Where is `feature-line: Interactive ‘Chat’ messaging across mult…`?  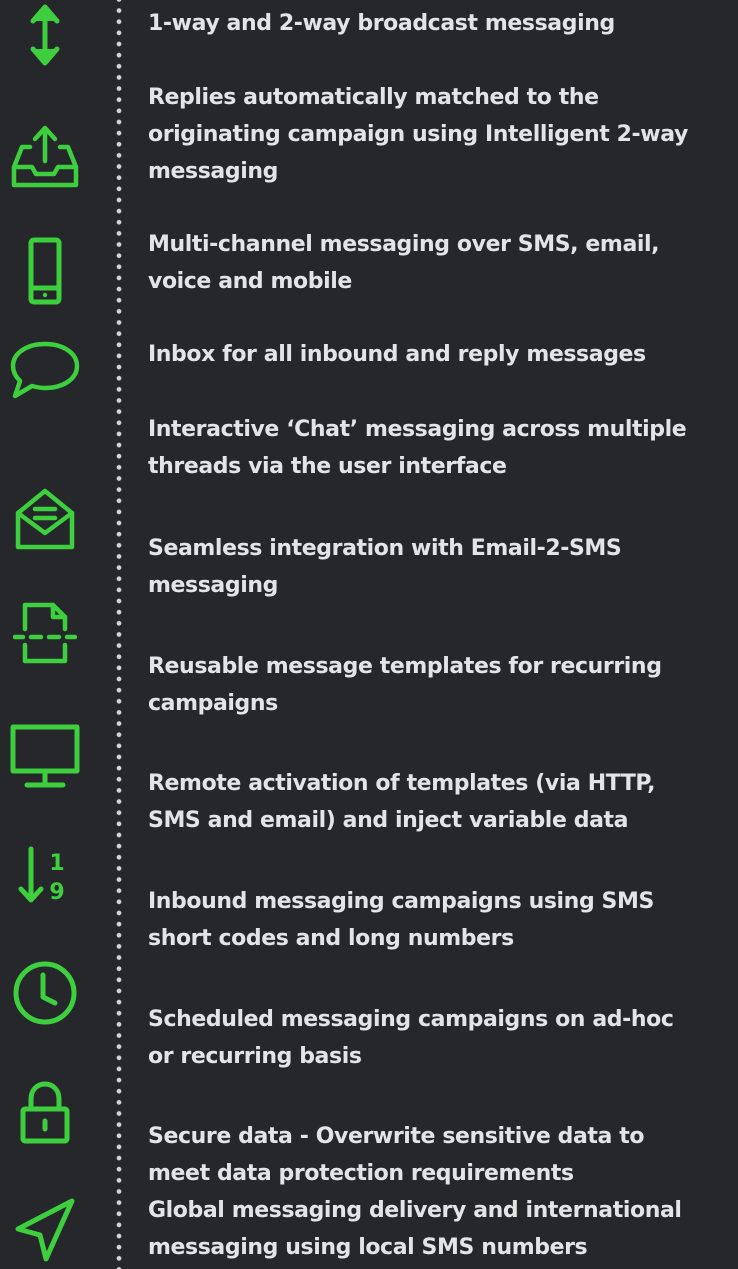 feature-line: Interactive ‘Chat’ messaging across mult… is located at coordinates (417, 429).